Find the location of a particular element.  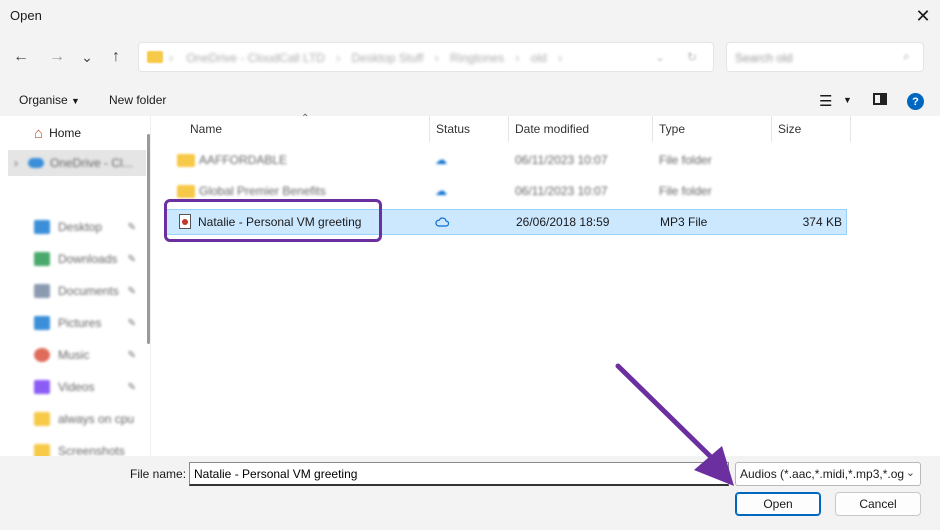

home-icon: ⌂ is located at coordinates (39, 133).